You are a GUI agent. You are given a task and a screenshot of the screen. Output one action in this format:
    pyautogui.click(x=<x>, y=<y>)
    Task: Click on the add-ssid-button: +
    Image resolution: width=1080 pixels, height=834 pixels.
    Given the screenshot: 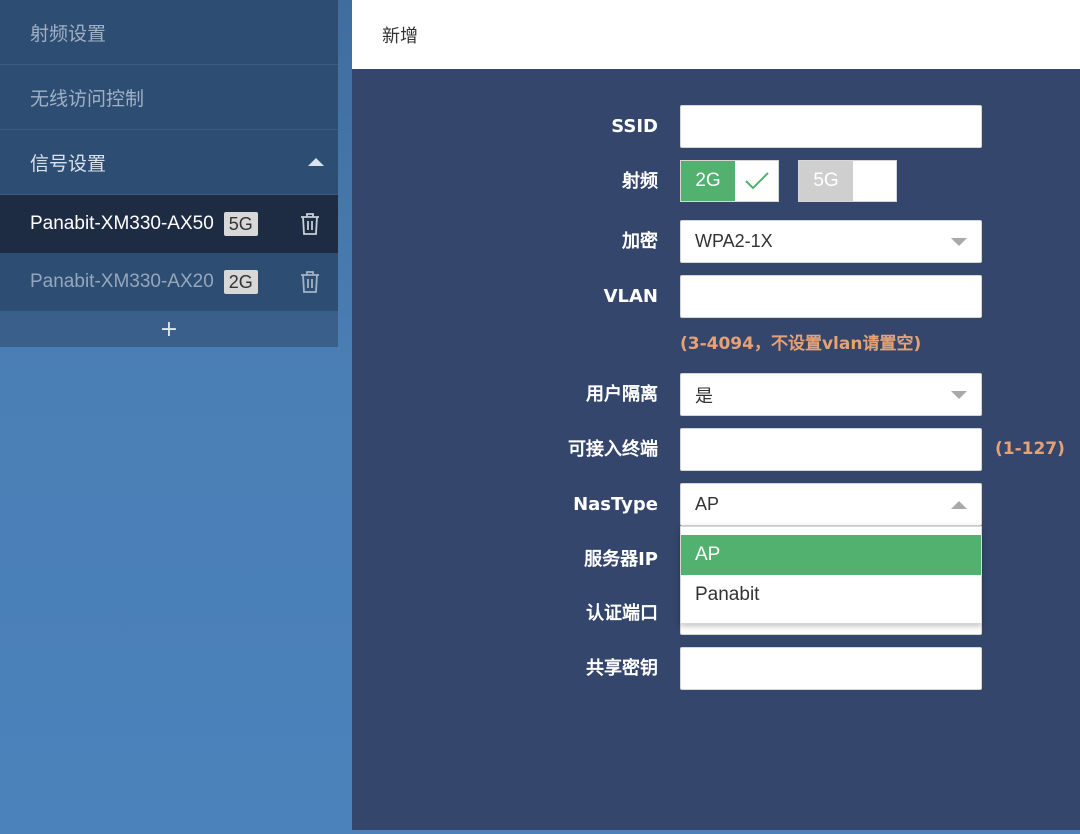 What is the action you would take?
    pyautogui.click(x=169, y=329)
    